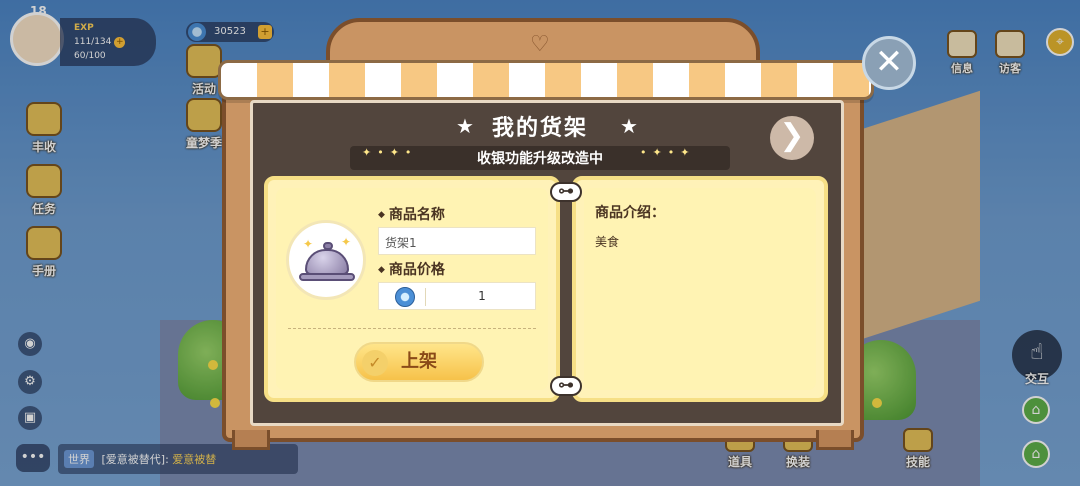 The image size is (1080, 486). What do you see at coordinates (412, 328) in the screenshot?
I see `divider` at bounding box center [412, 328].